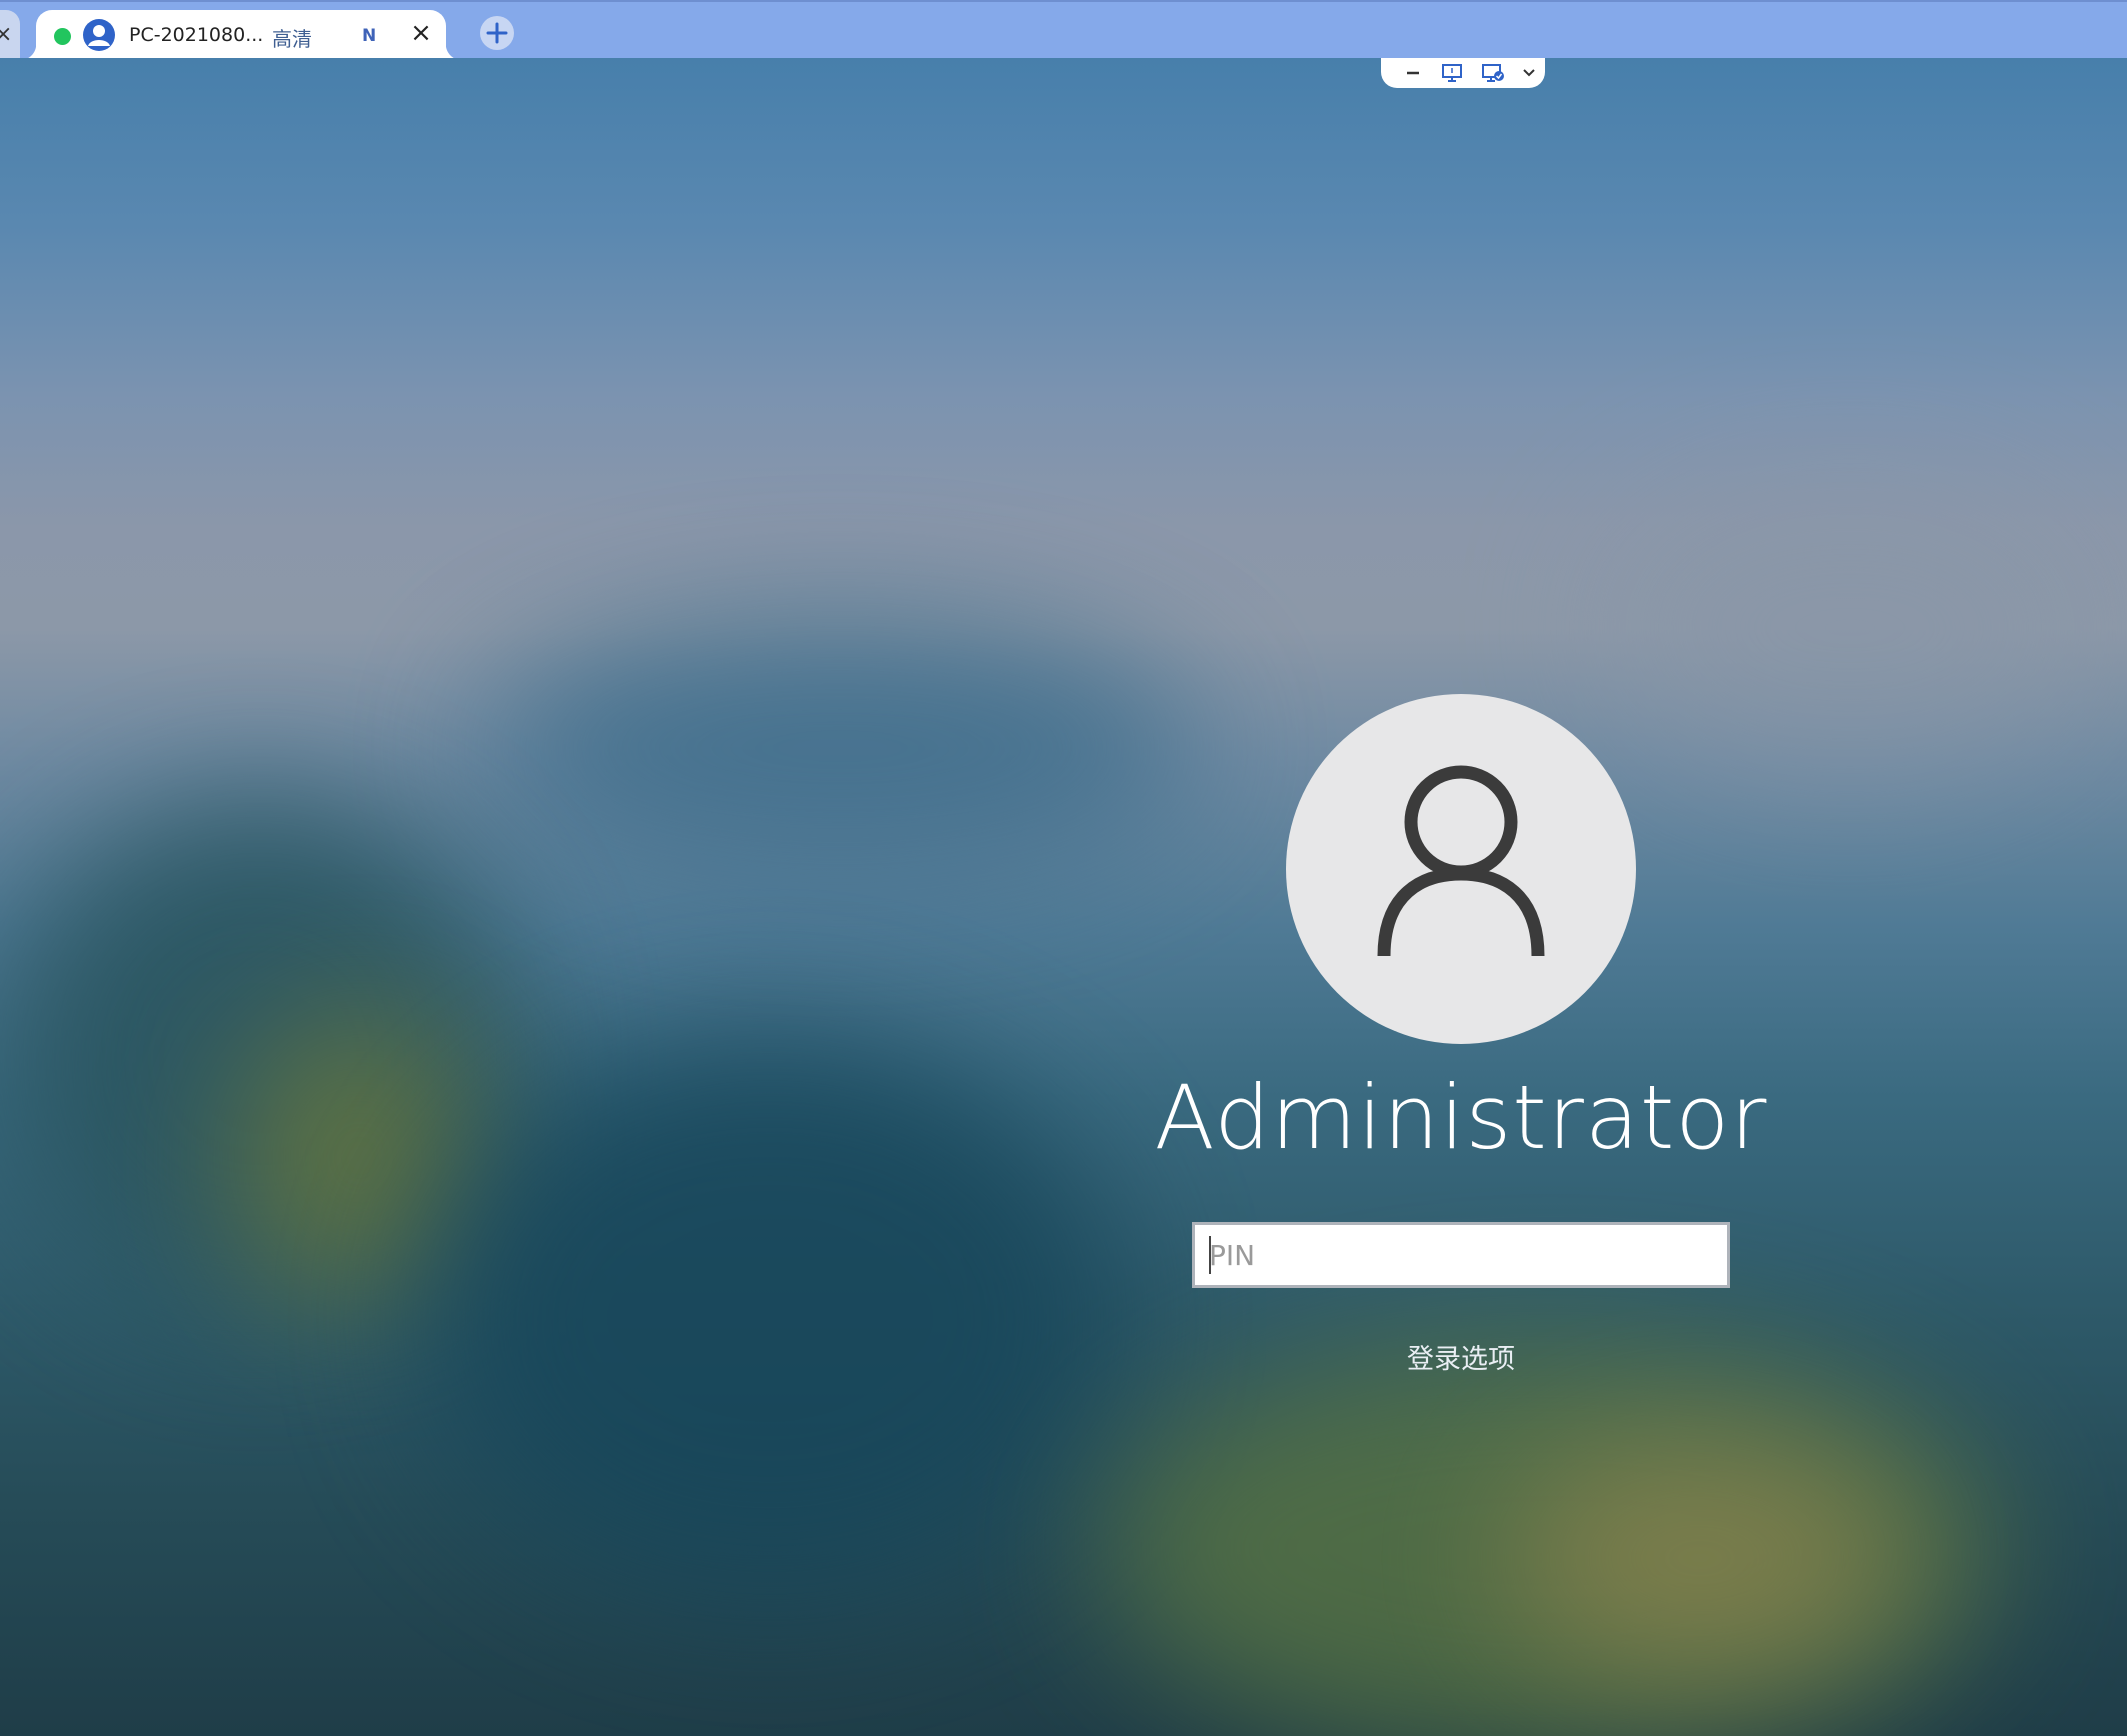  I want to click on tab-close-icon: ×, so click(421, 33).